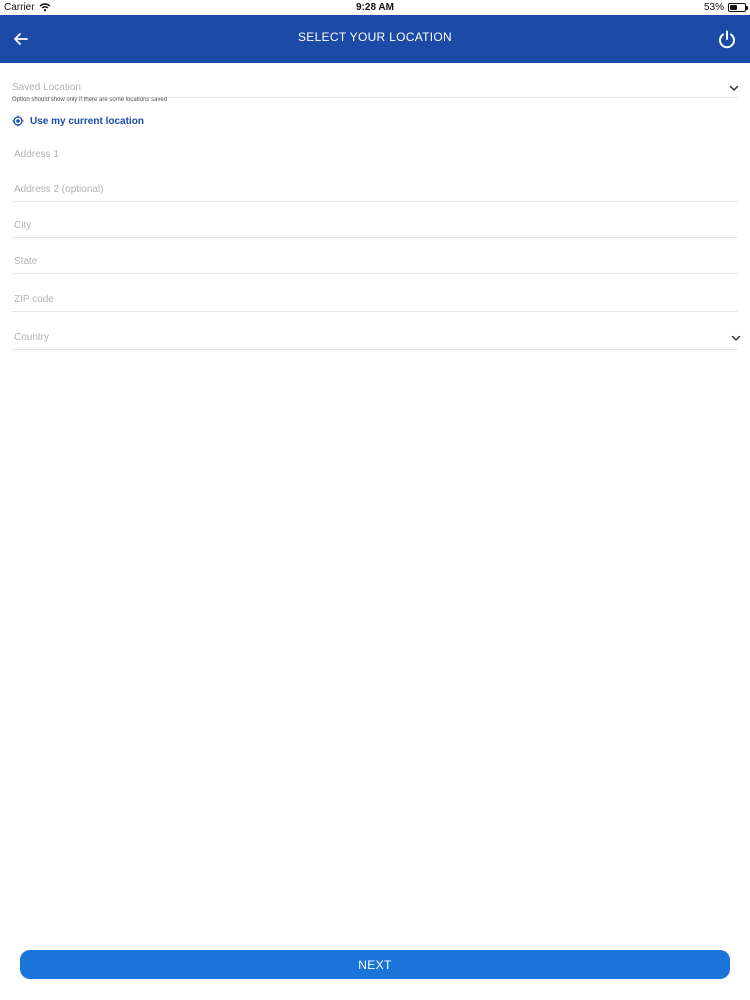  I want to click on status-time: 9:28 AM, so click(375, 7).